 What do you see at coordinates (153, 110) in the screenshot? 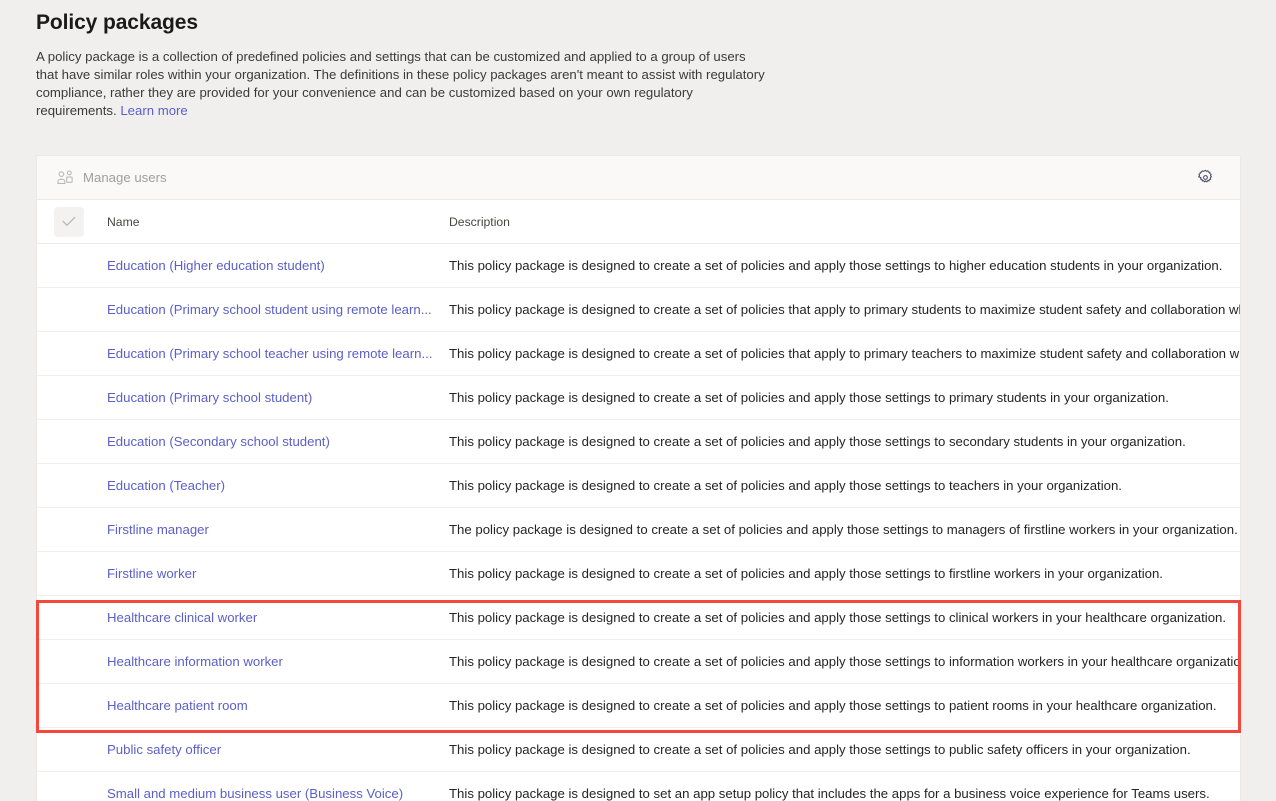
I see `learn-more-link: Learn more` at bounding box center [153, 110].